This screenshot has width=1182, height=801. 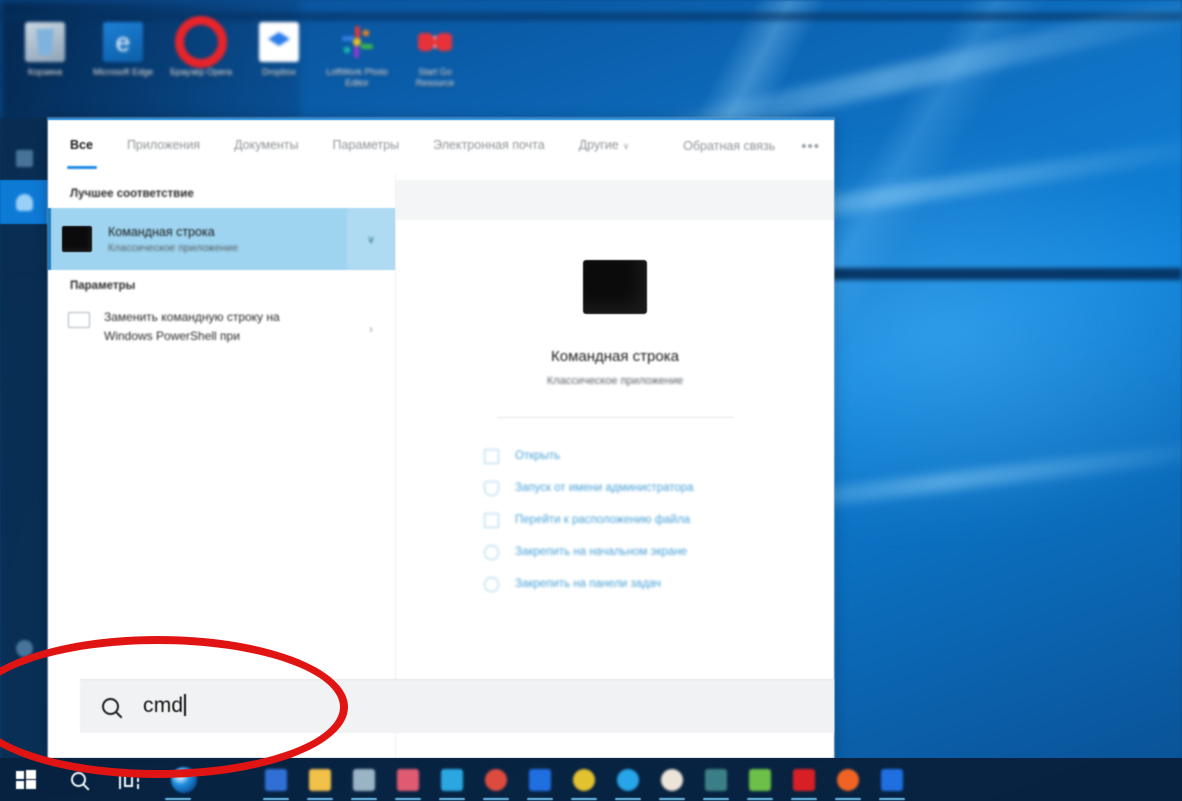 I want to click on action-label: Запуск от имени администратора, so click(x=604, y=488).